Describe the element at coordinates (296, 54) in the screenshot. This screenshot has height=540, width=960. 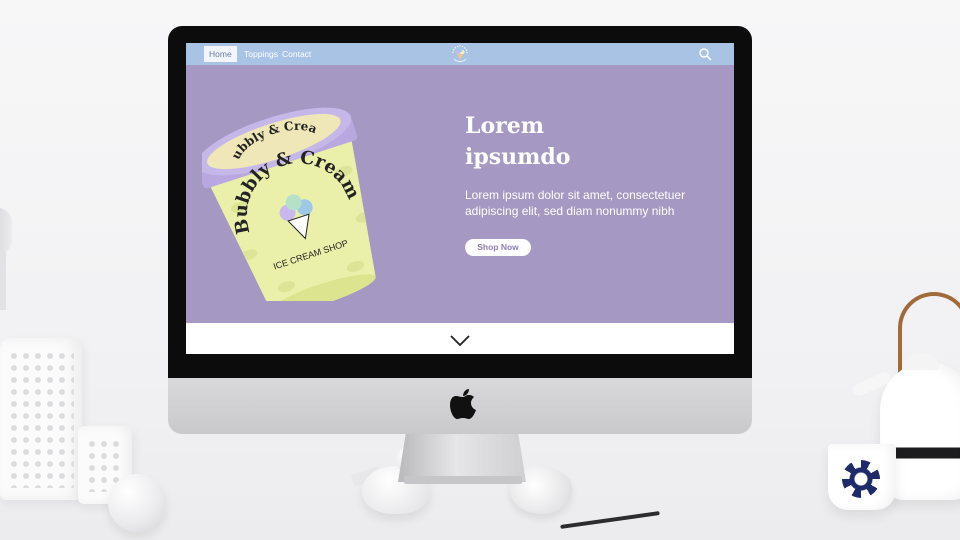
I see `nav-contact-link: Contact` at that location.